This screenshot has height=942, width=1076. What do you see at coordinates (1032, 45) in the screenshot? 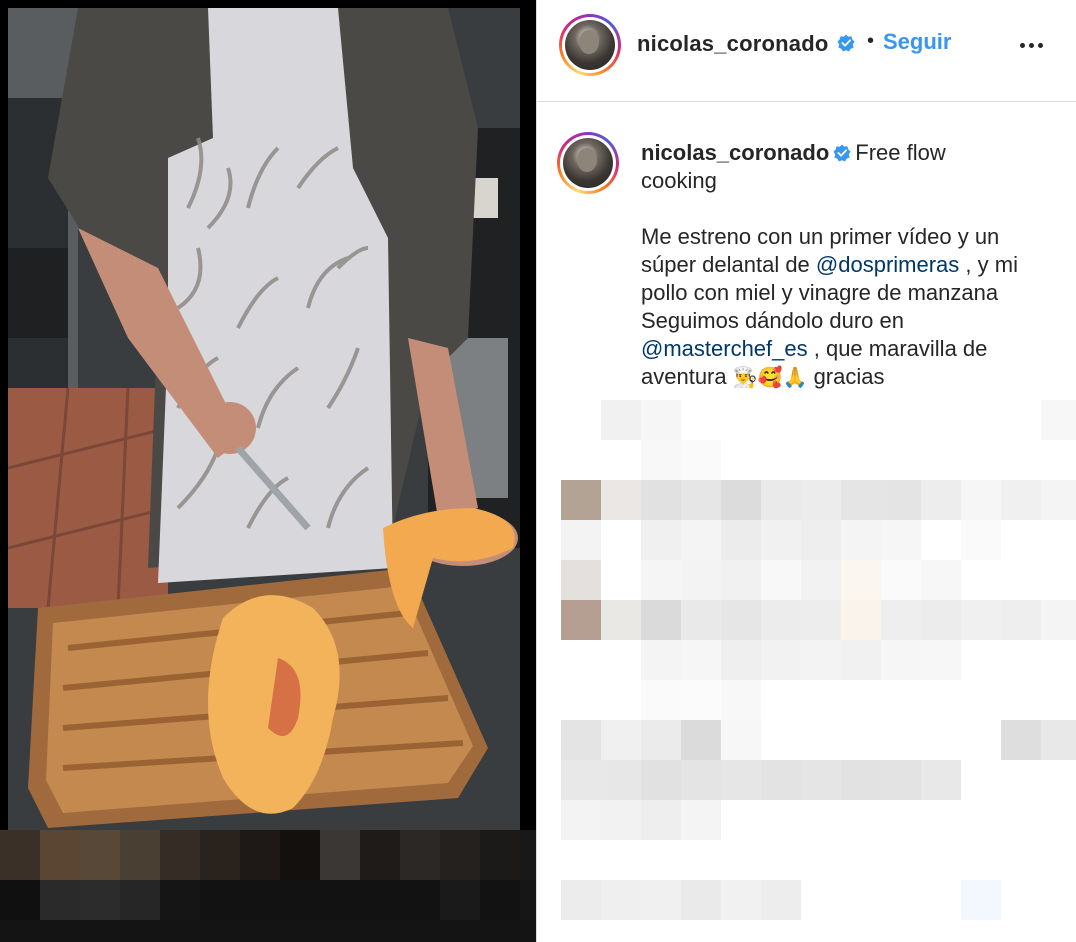
I see `more-options-icon` at bounding box center [1032, 45].